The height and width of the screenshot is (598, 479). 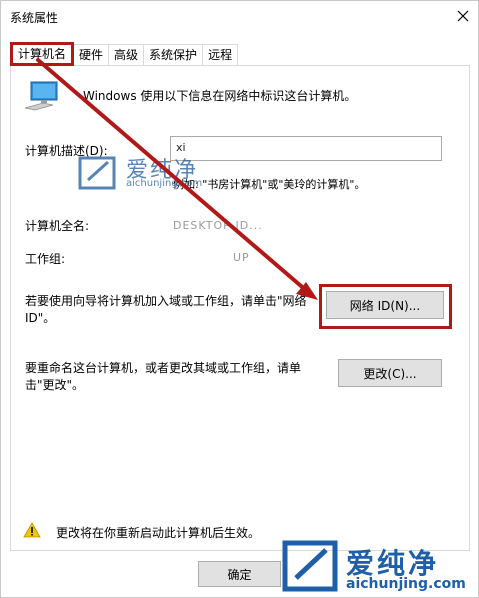 What do you see at coordinates (42, 54) in the screenshot?
I see `tab-computer-name: 计算机名` at bounding box center [42, 54].